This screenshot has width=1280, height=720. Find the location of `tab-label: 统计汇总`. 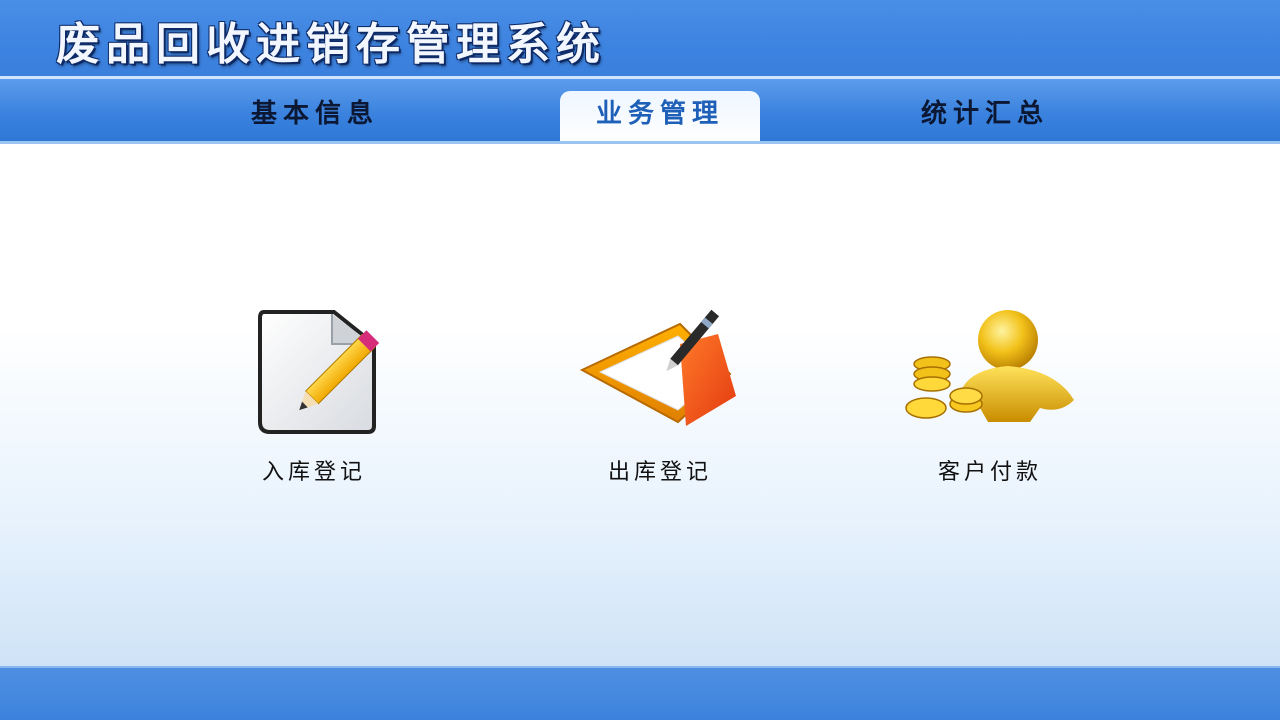

tab-label: 统计汇总 is located at coordinates (984, 113).